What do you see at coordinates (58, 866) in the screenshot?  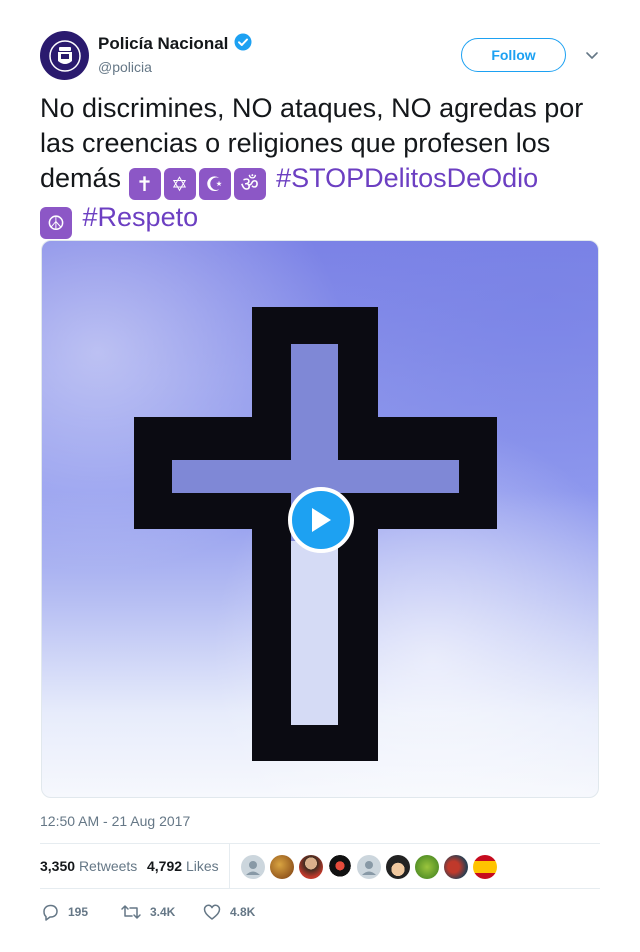 I see `retweets-count: 3,350` at bounding box center [58, 866].